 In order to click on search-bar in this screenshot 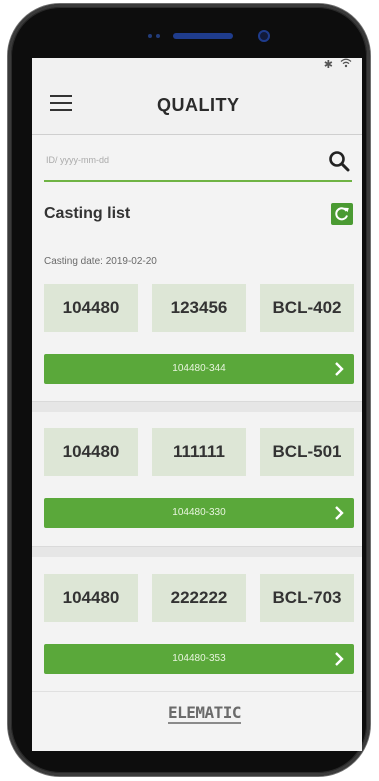, I will do `click(198, 164)`.